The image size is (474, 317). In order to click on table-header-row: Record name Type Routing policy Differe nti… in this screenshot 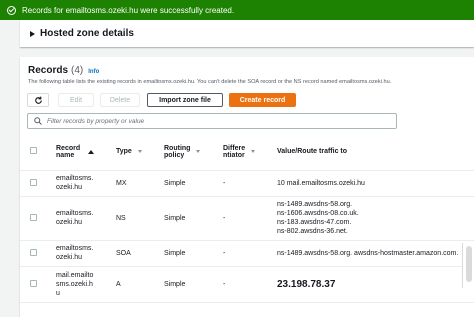, I will do `click(247, 152)`.